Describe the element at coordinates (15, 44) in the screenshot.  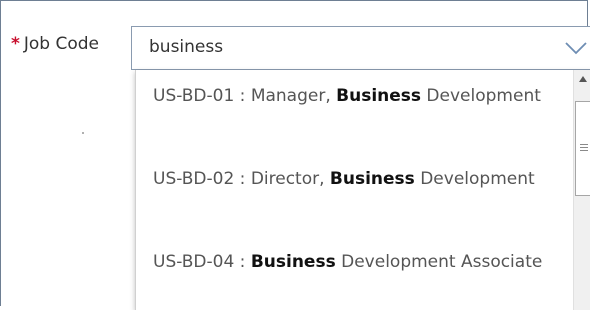
I see `required-marker: *` at that location.